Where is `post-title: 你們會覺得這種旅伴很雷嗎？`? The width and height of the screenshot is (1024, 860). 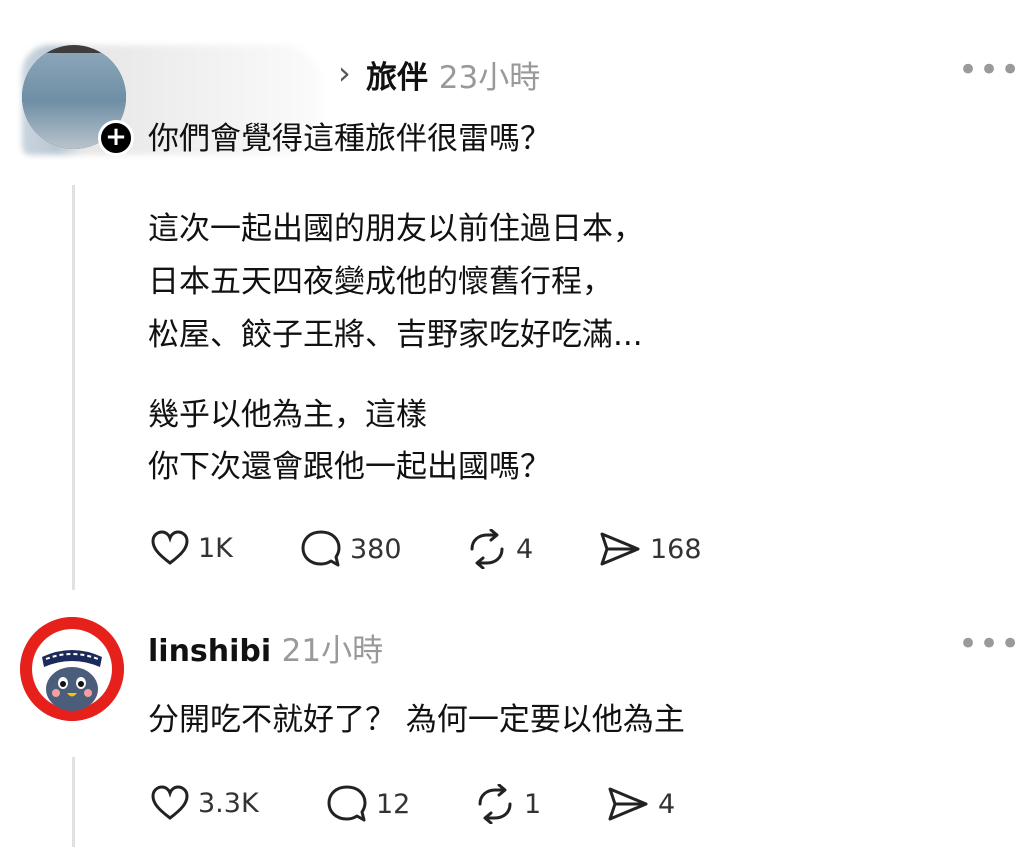
post-title: 你們會覺得這種旅伴很雷嗎？ is located at coordinates (349, 139).